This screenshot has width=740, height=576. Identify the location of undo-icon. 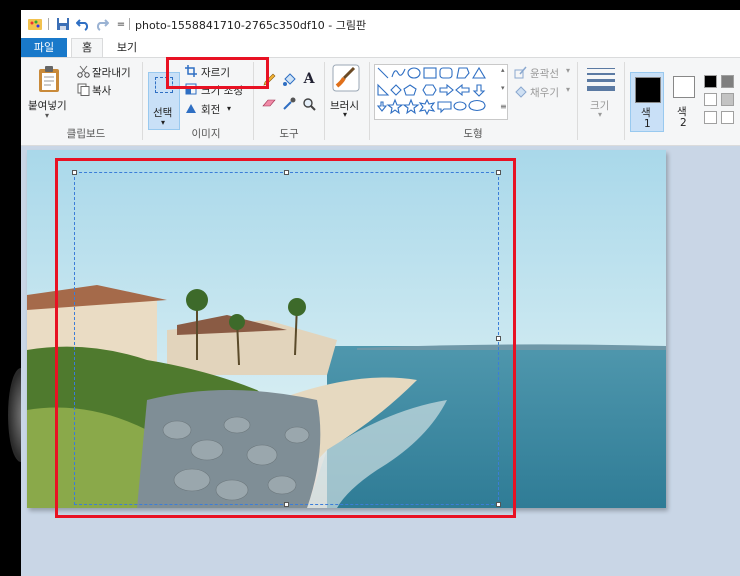
(83, 24).